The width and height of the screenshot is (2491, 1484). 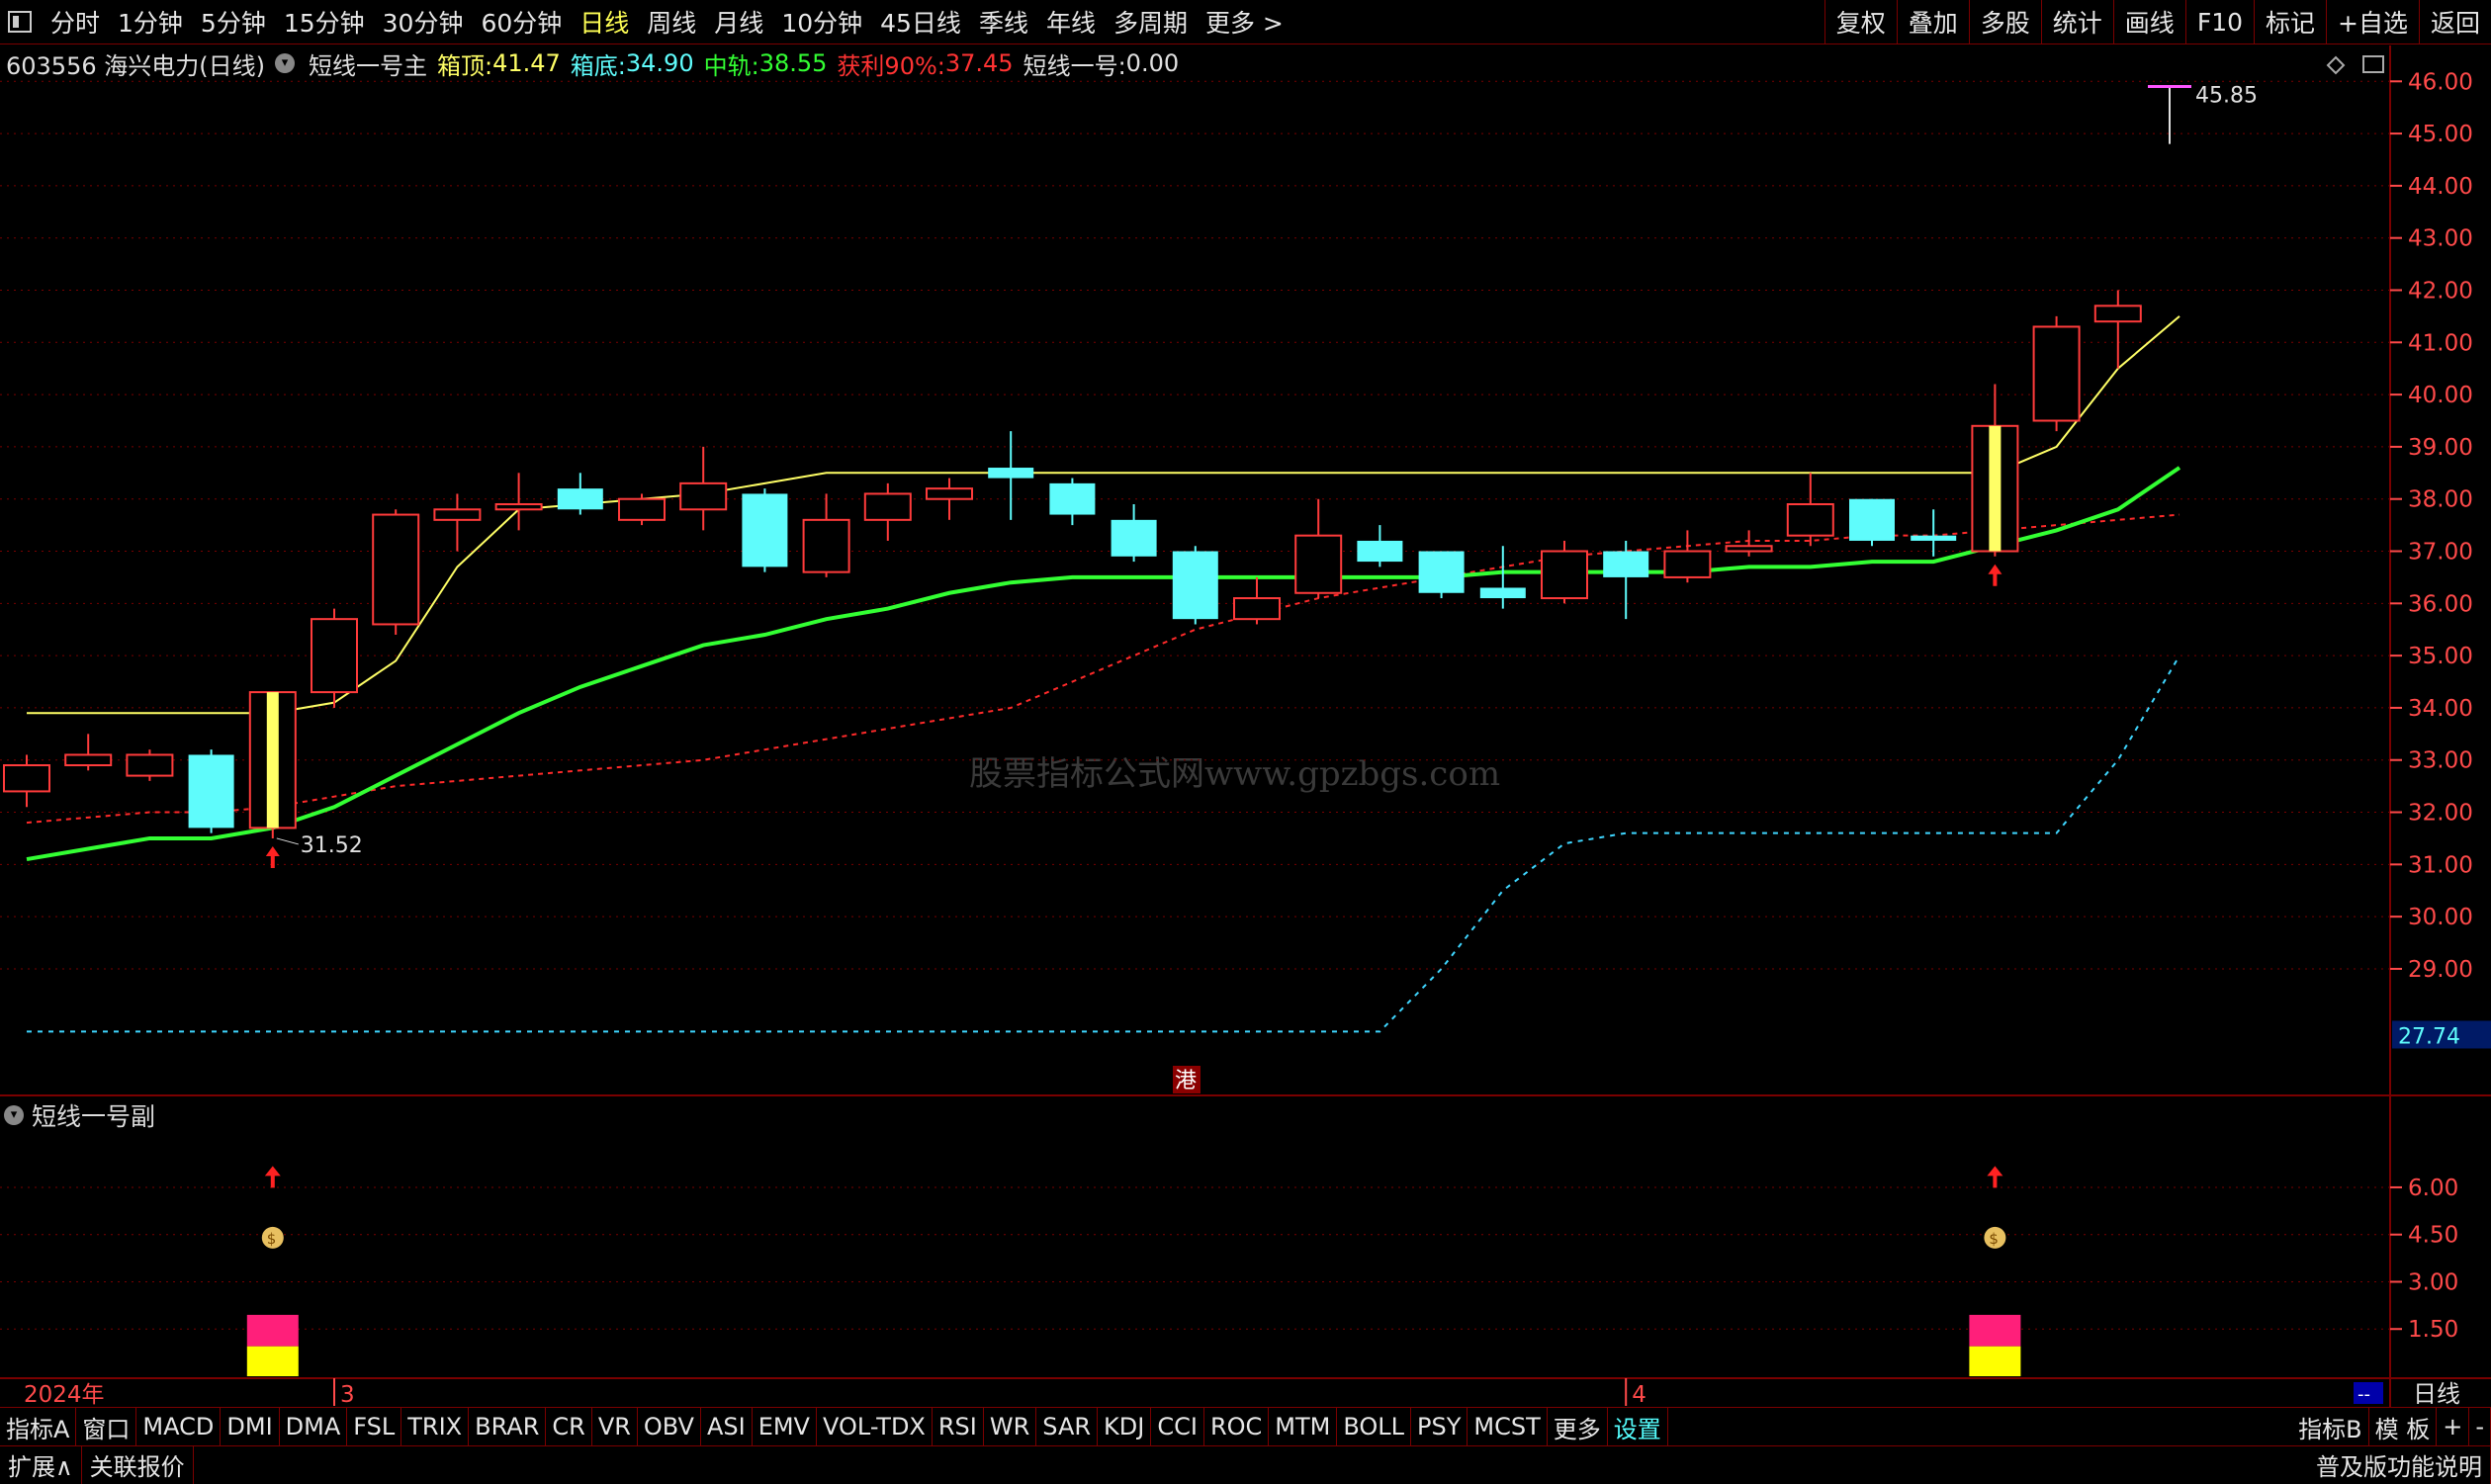 I want to click on sub-tick-label: 3.00, so click(x=2433, y=1282).